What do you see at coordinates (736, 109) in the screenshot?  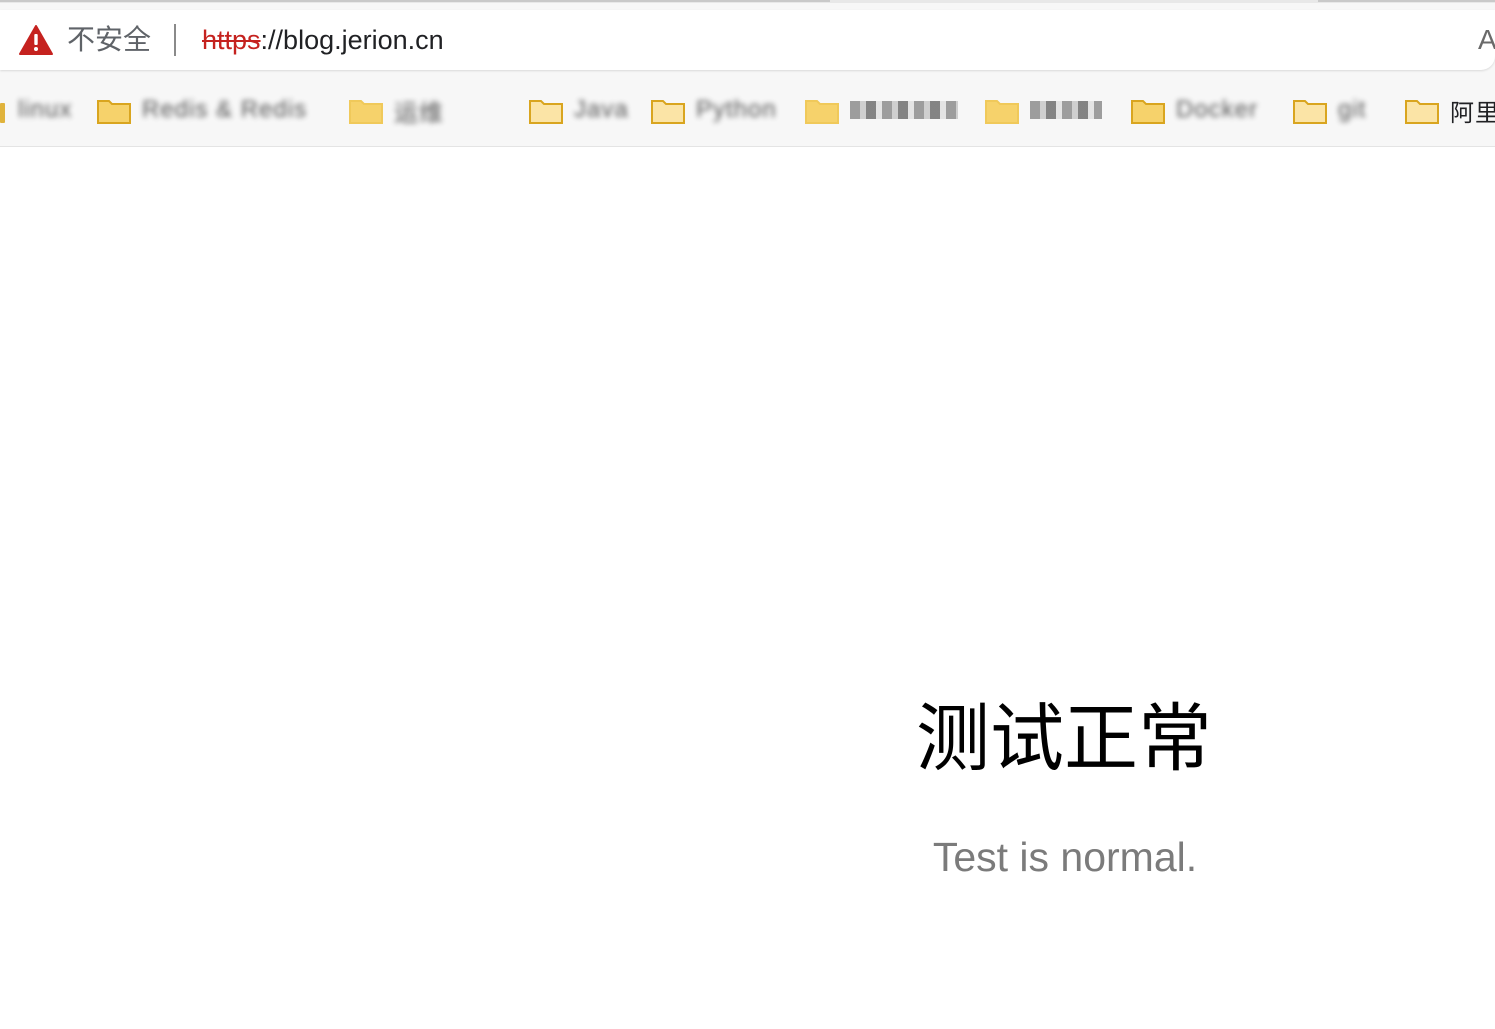 I see `bookmark-label: Python` at bounding box center [736, 109].